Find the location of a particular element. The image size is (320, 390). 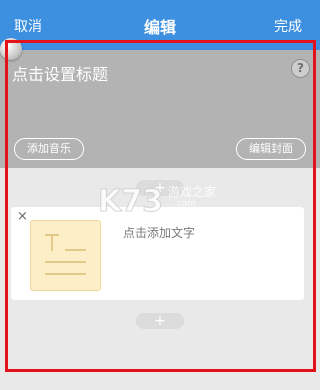

done-button: 完成 is located at coordinates (288, 26).